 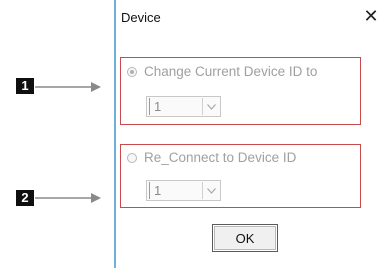 What do you see at coordinates (141, 17) in the screenshot?
I see `dialog-title: Device` at bounding box center [141, 17].